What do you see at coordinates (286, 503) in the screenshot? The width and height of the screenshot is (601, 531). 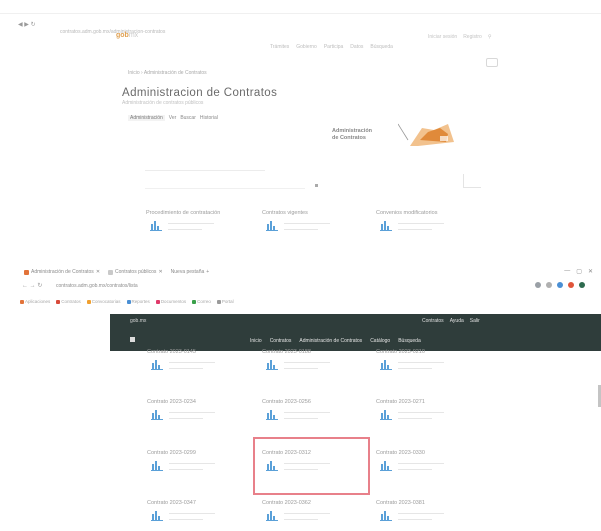 I see `card-caption: Contrato 2023-0362` at bounding box center [286, 503].